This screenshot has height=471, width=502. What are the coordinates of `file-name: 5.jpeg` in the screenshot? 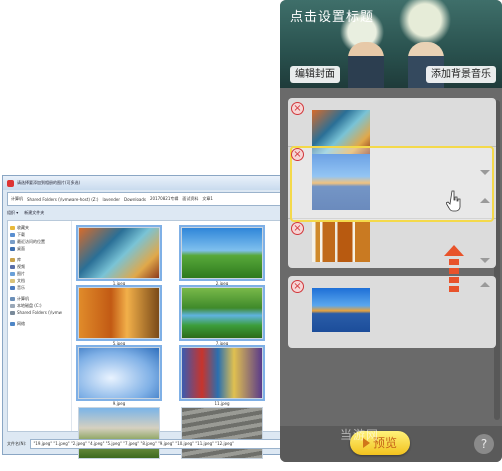 It's located at (119, 343).